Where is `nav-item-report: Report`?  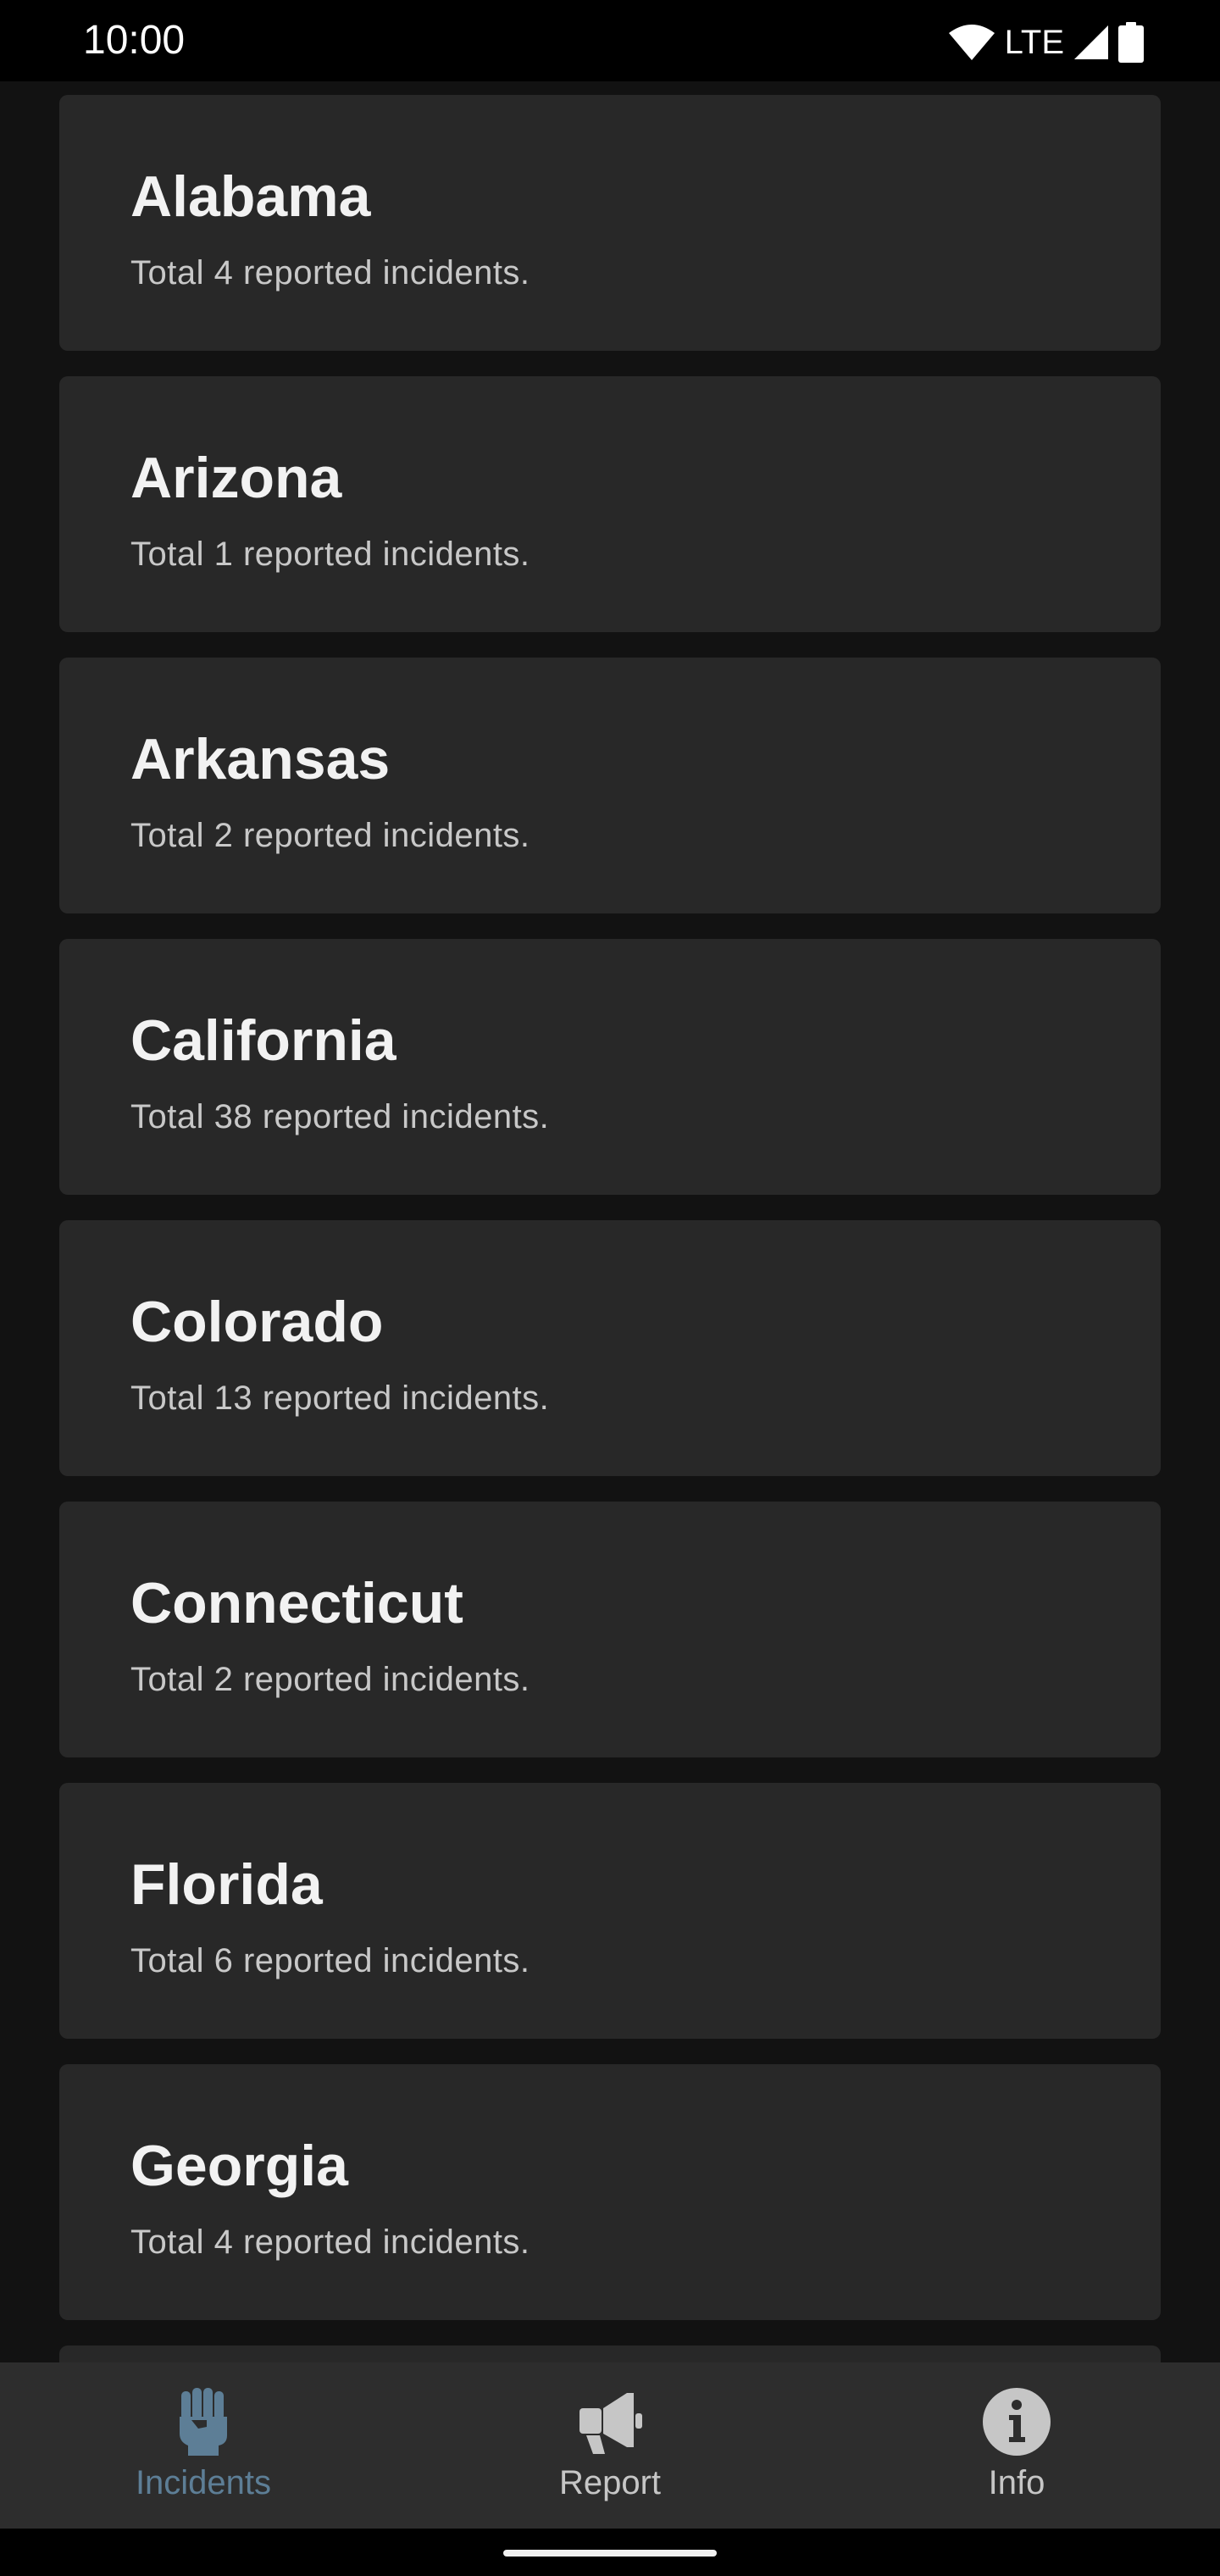 nav-item-report: Report is located at coordinates (610, 2445).